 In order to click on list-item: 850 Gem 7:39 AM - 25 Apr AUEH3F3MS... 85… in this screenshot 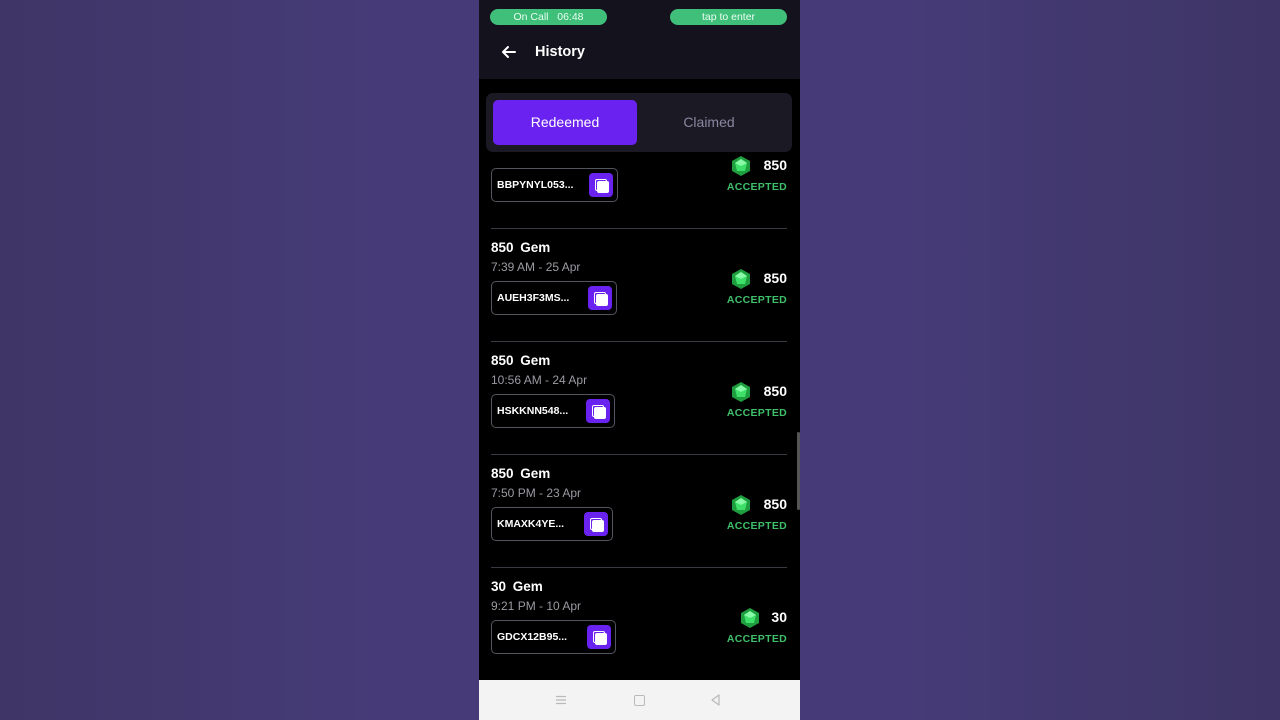, I will do `click(639, 288)`.